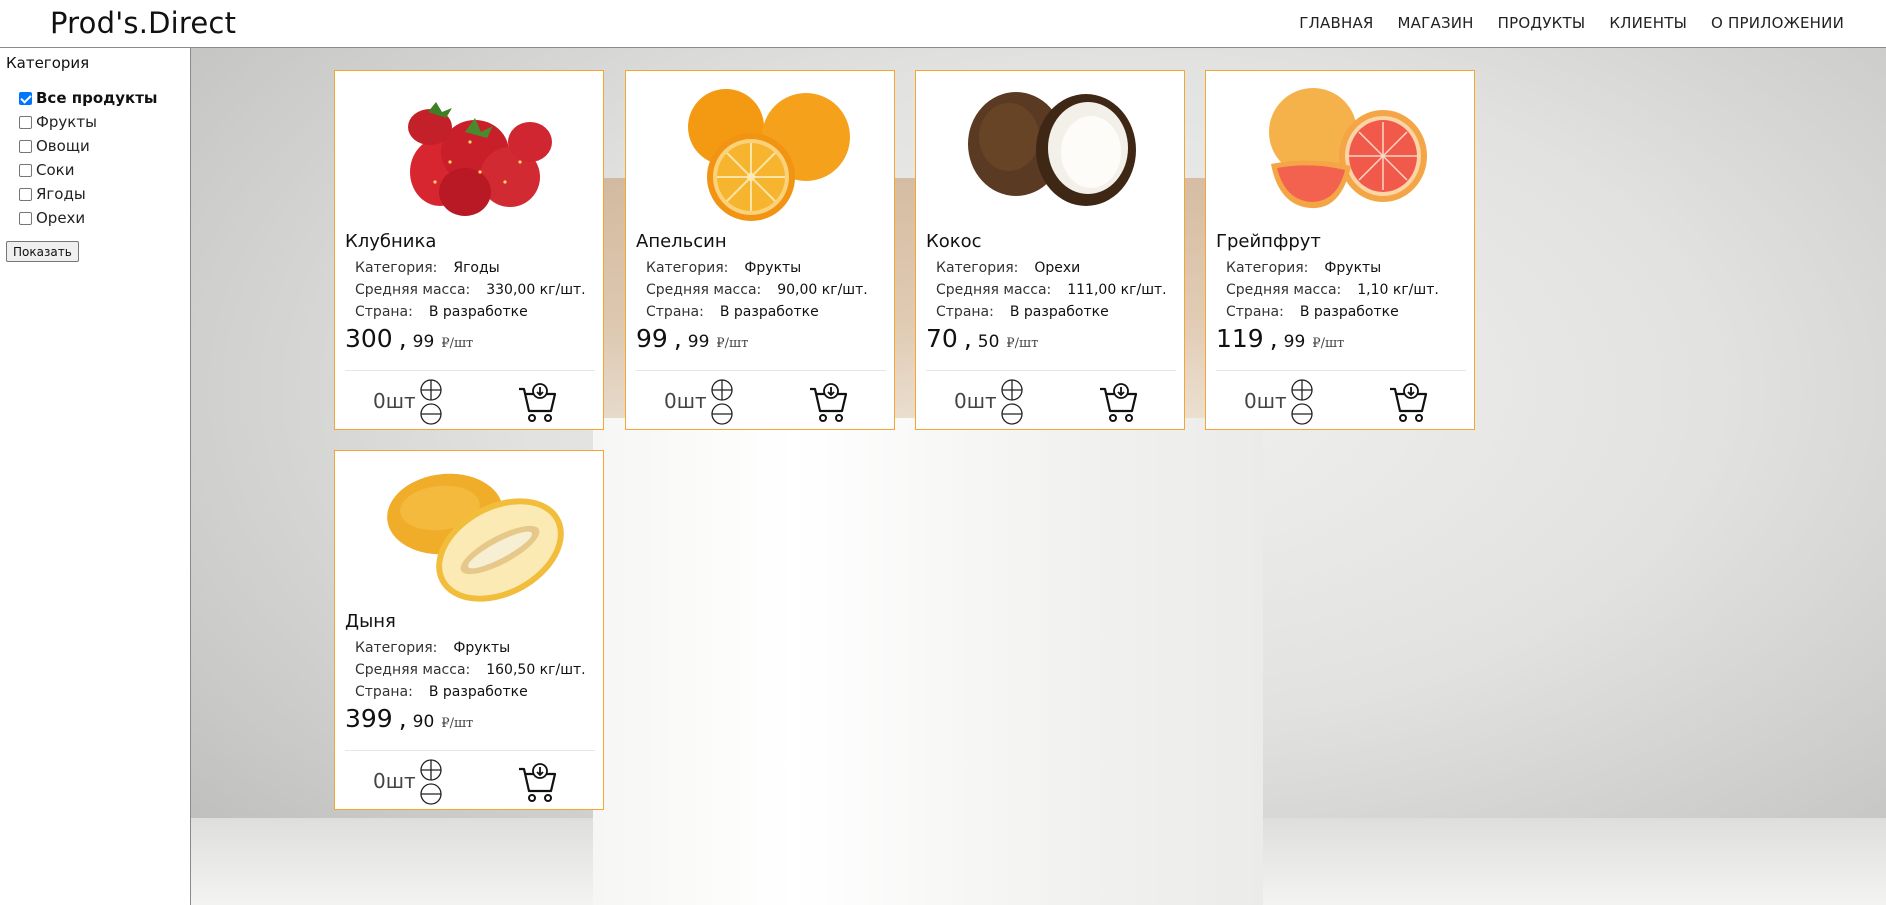 This screenshot has width=1886, height=905. Describe the element at coordinates (470, 532) in the screenshot. I see `melon-image` at that location.